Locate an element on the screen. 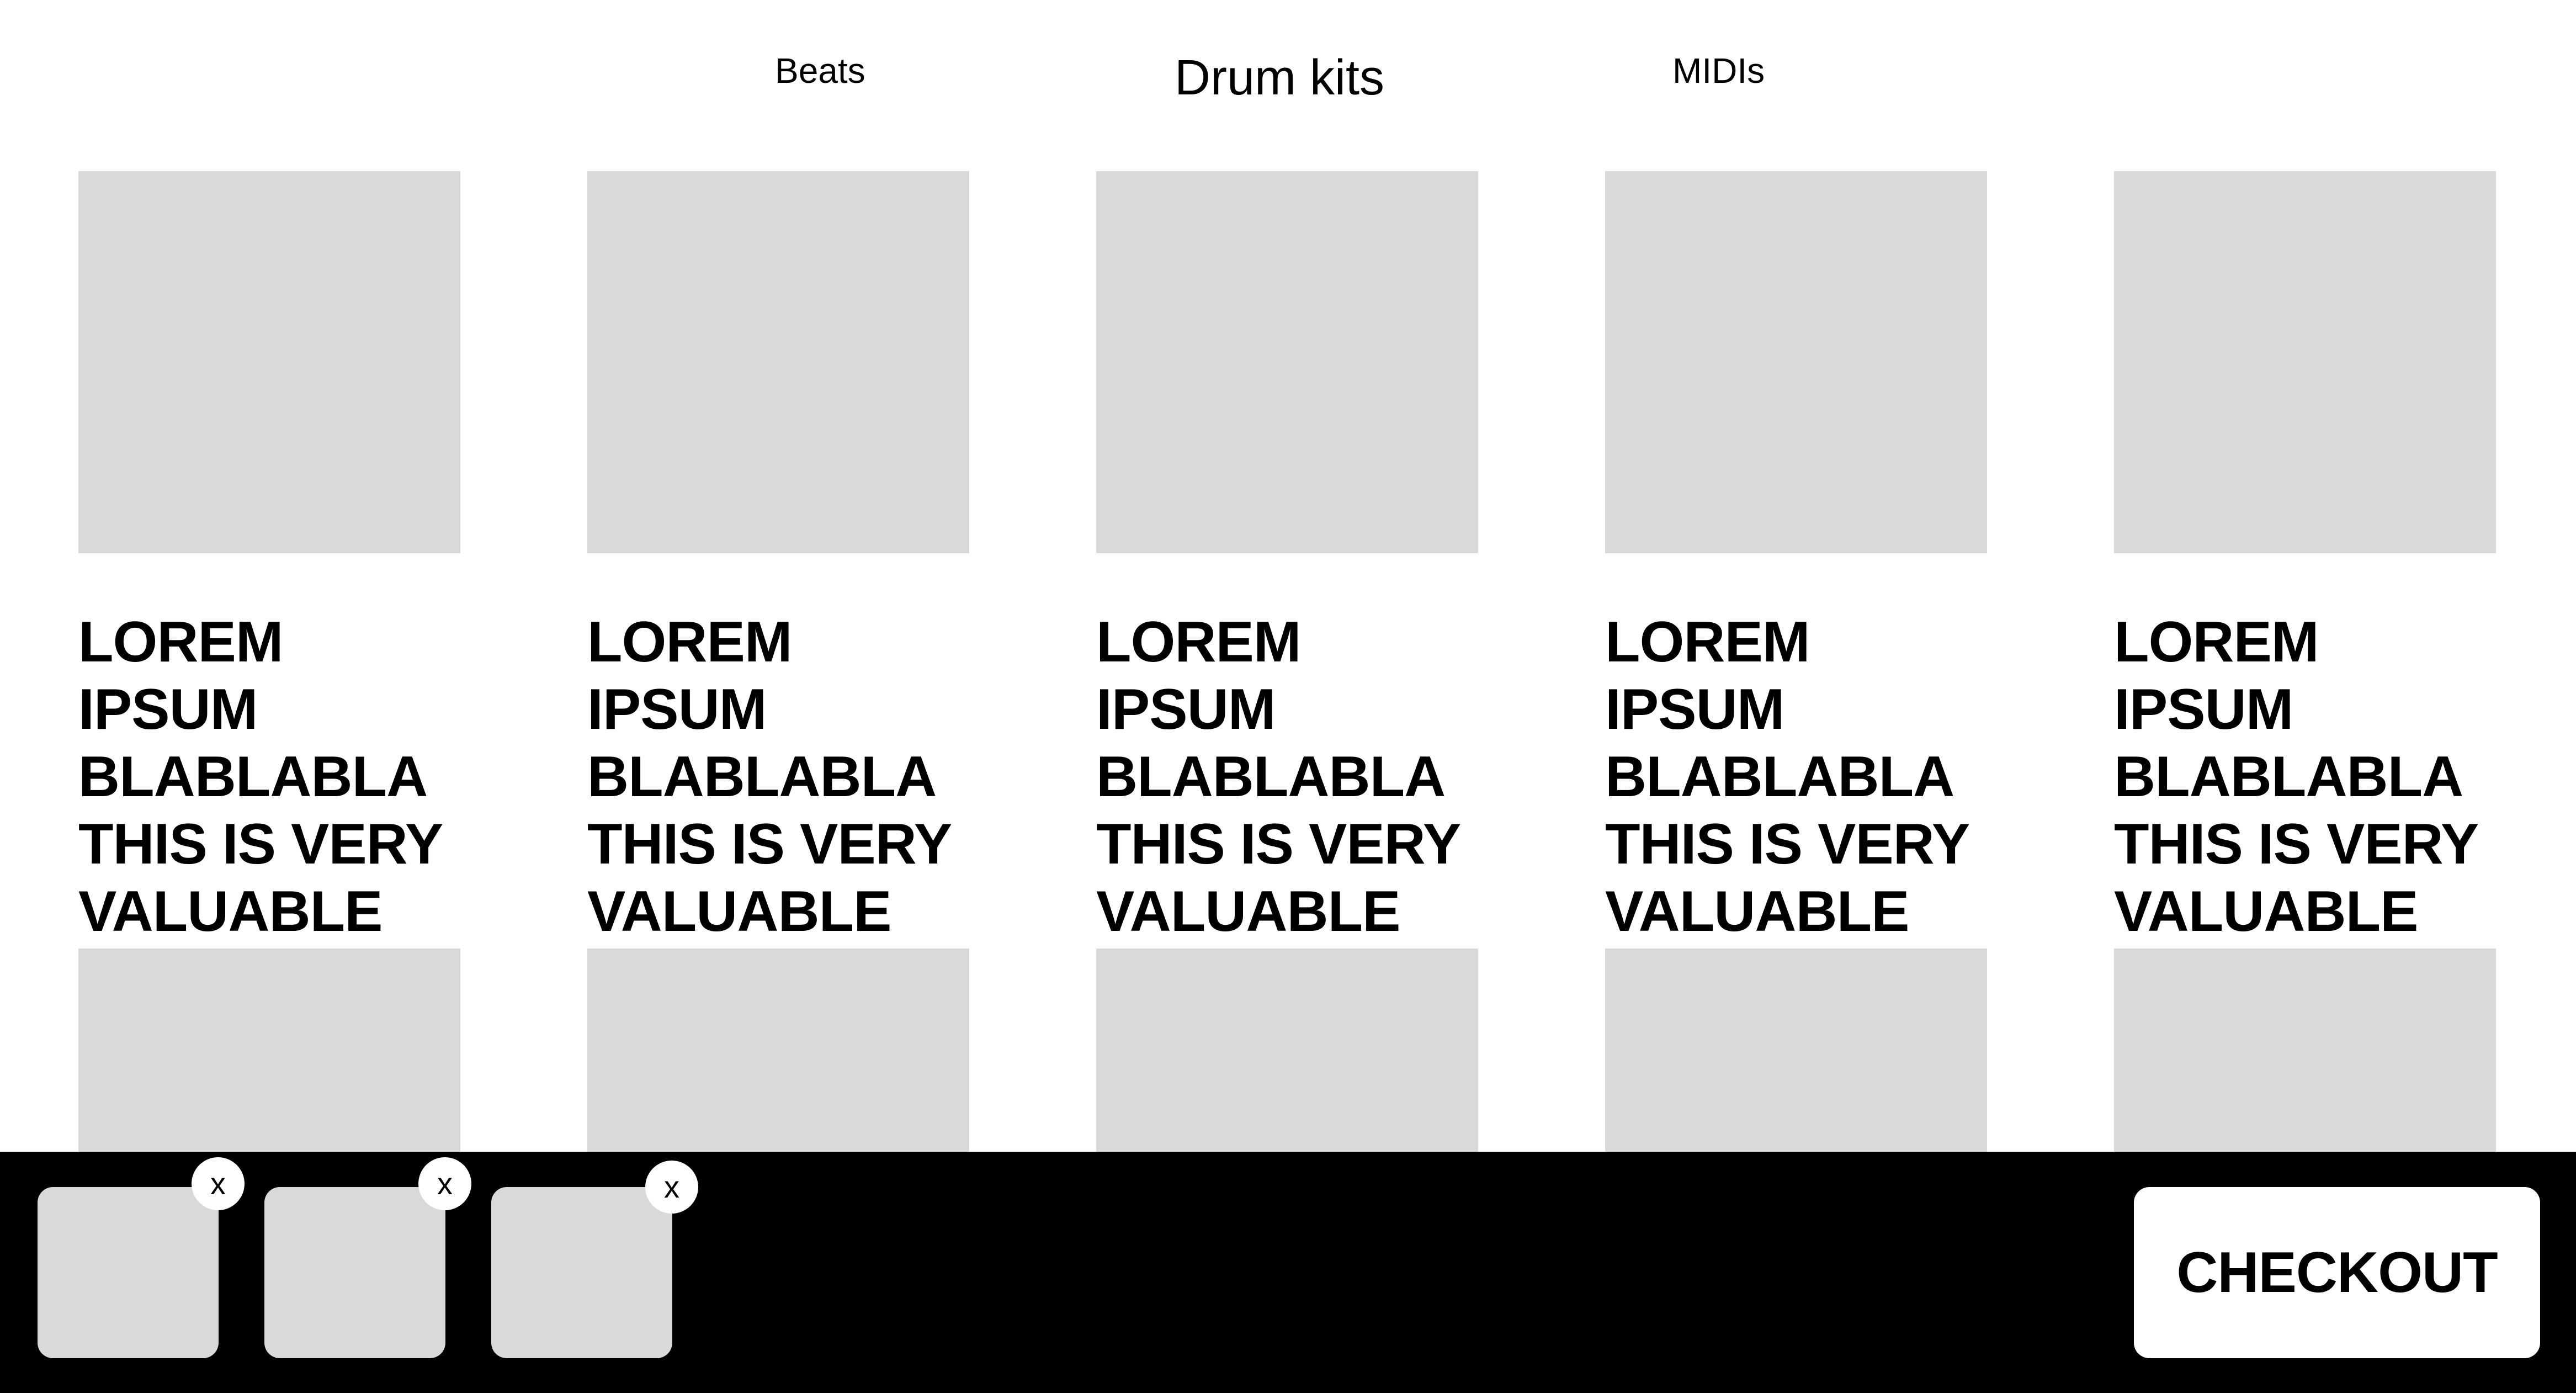  nav-beats-link: Beats is located at coordinates (820, 70).